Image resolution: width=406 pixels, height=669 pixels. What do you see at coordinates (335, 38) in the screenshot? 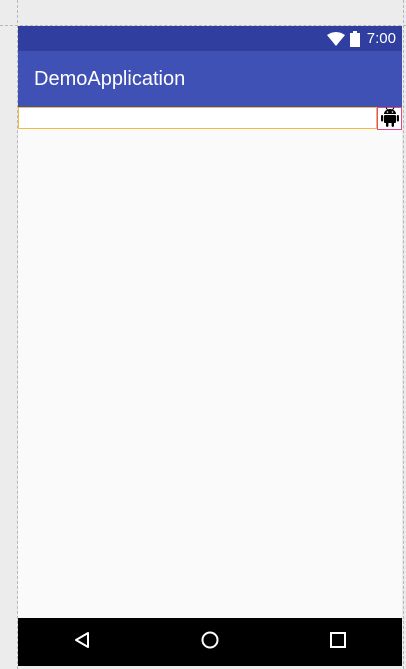
I see `wifi-icon` at bounding box center [335, 38].